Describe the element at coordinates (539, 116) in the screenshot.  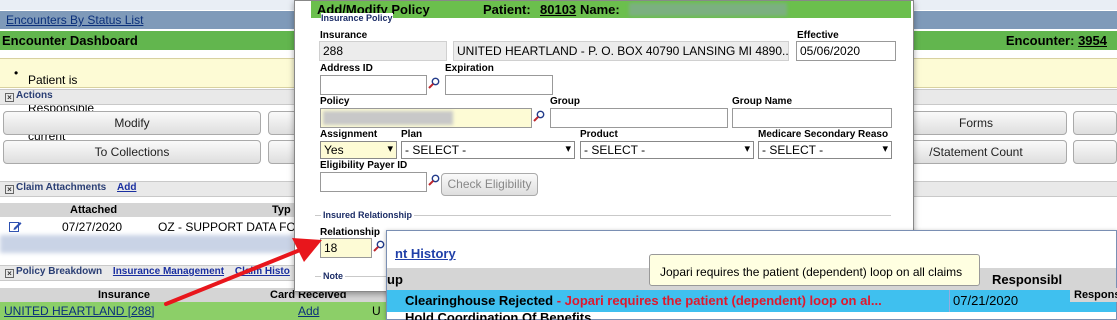
I see `policy-lookup-icon` at that location.